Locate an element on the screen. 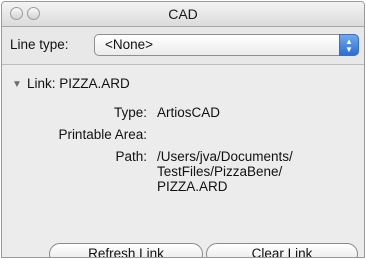 The height and width of the screenshot is (259, 366). clear-link-button: Clear Link is located at coordinates (282, 250).